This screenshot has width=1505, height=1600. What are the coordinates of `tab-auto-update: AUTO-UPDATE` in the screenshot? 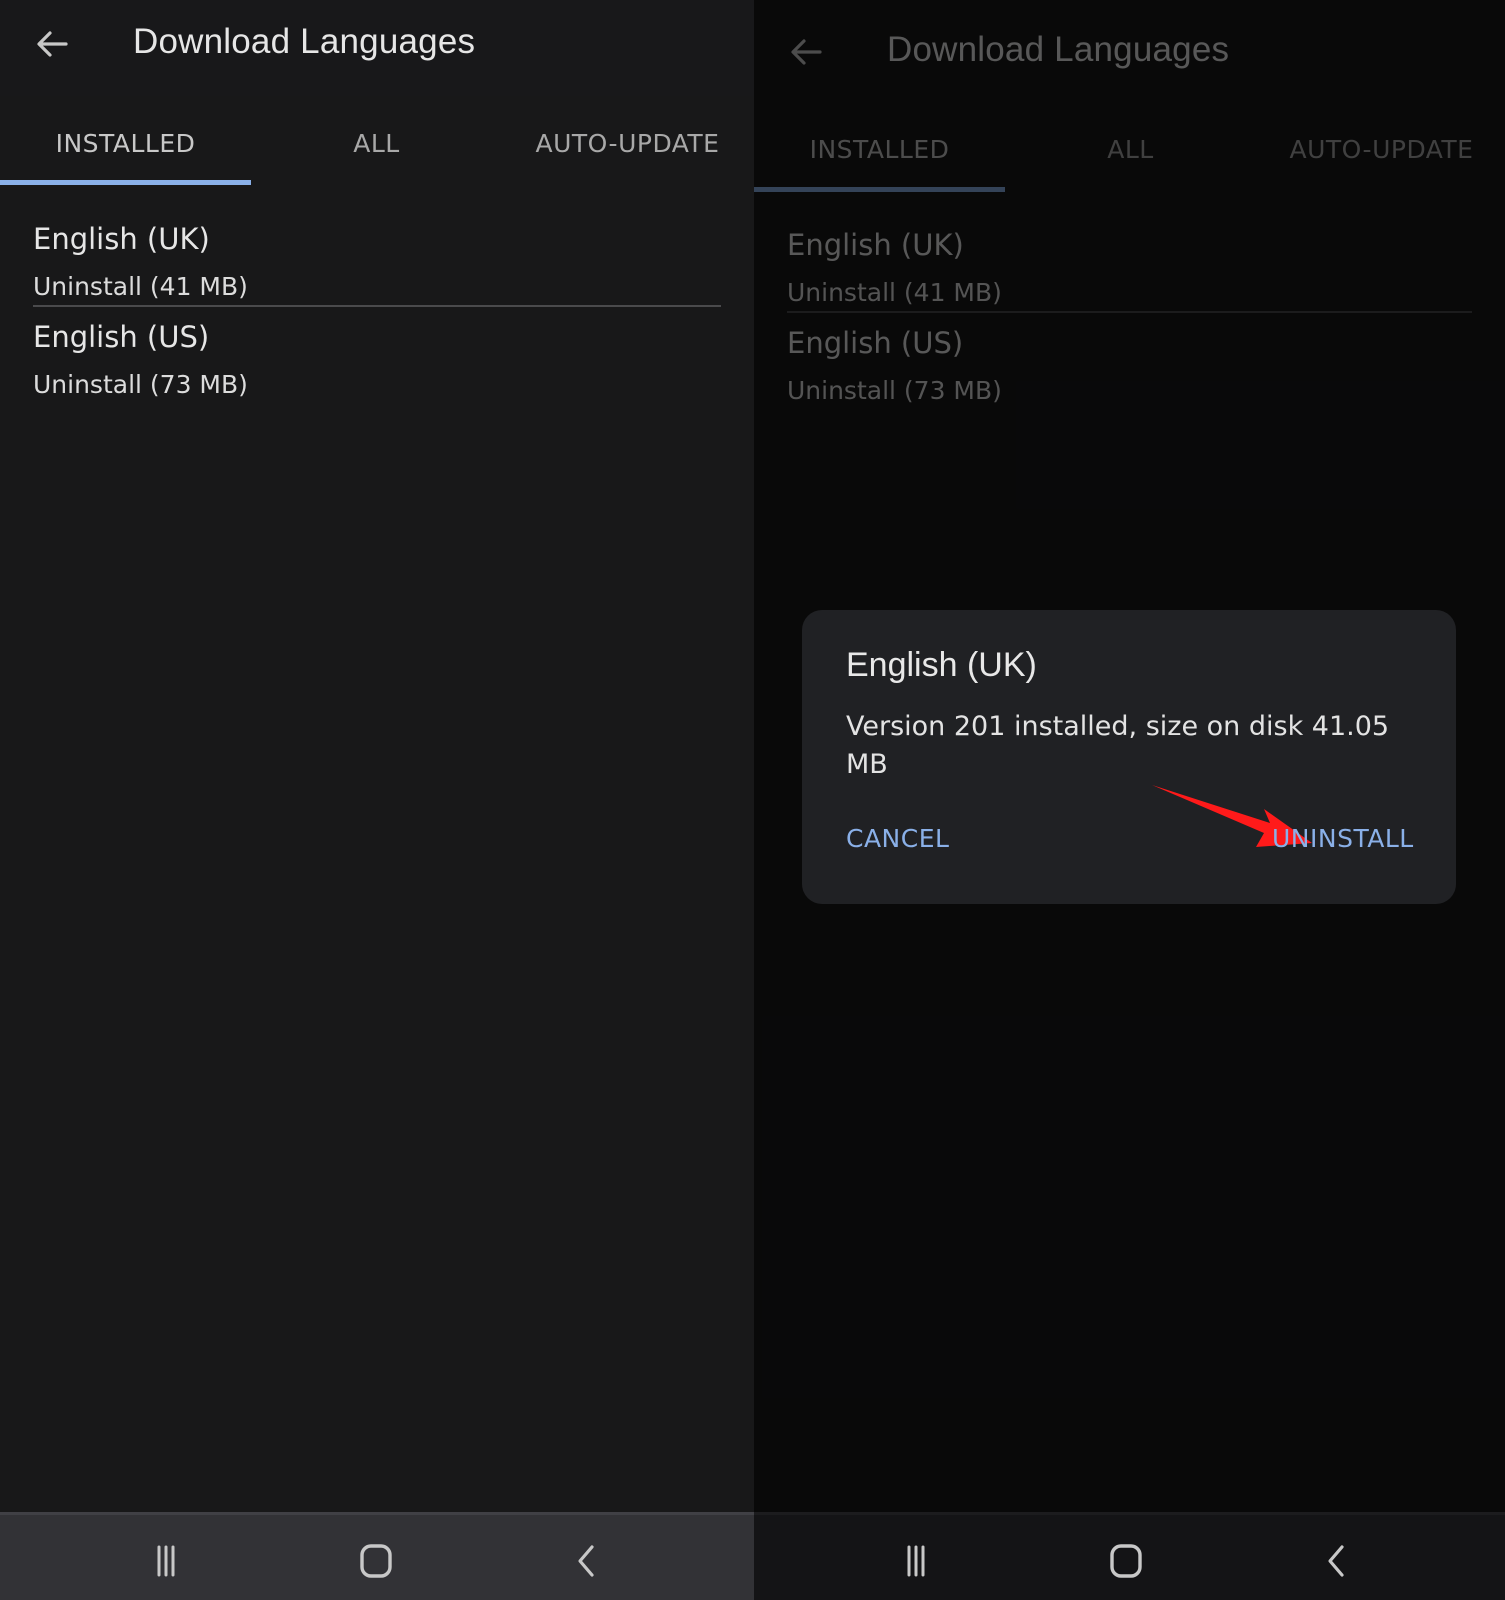 It's located at (627, 143).